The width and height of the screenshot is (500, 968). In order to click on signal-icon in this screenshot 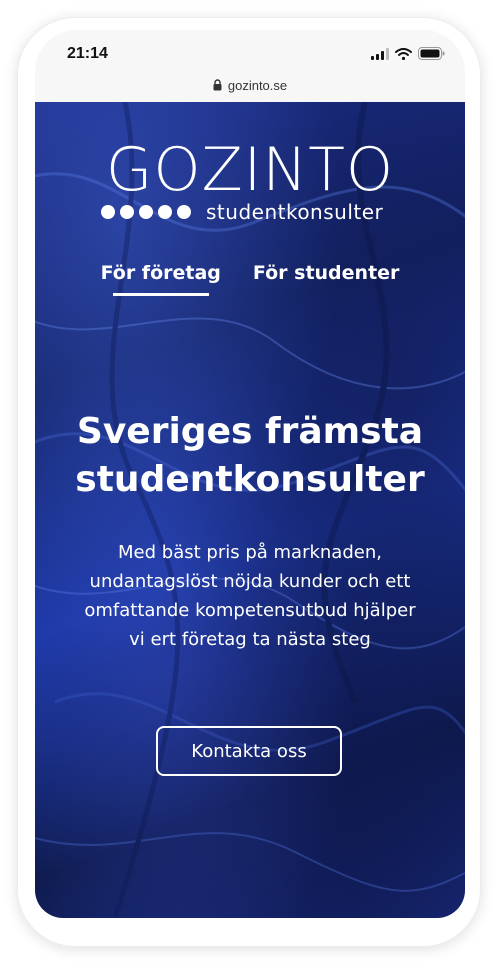, I will do `click(380, 53)`.